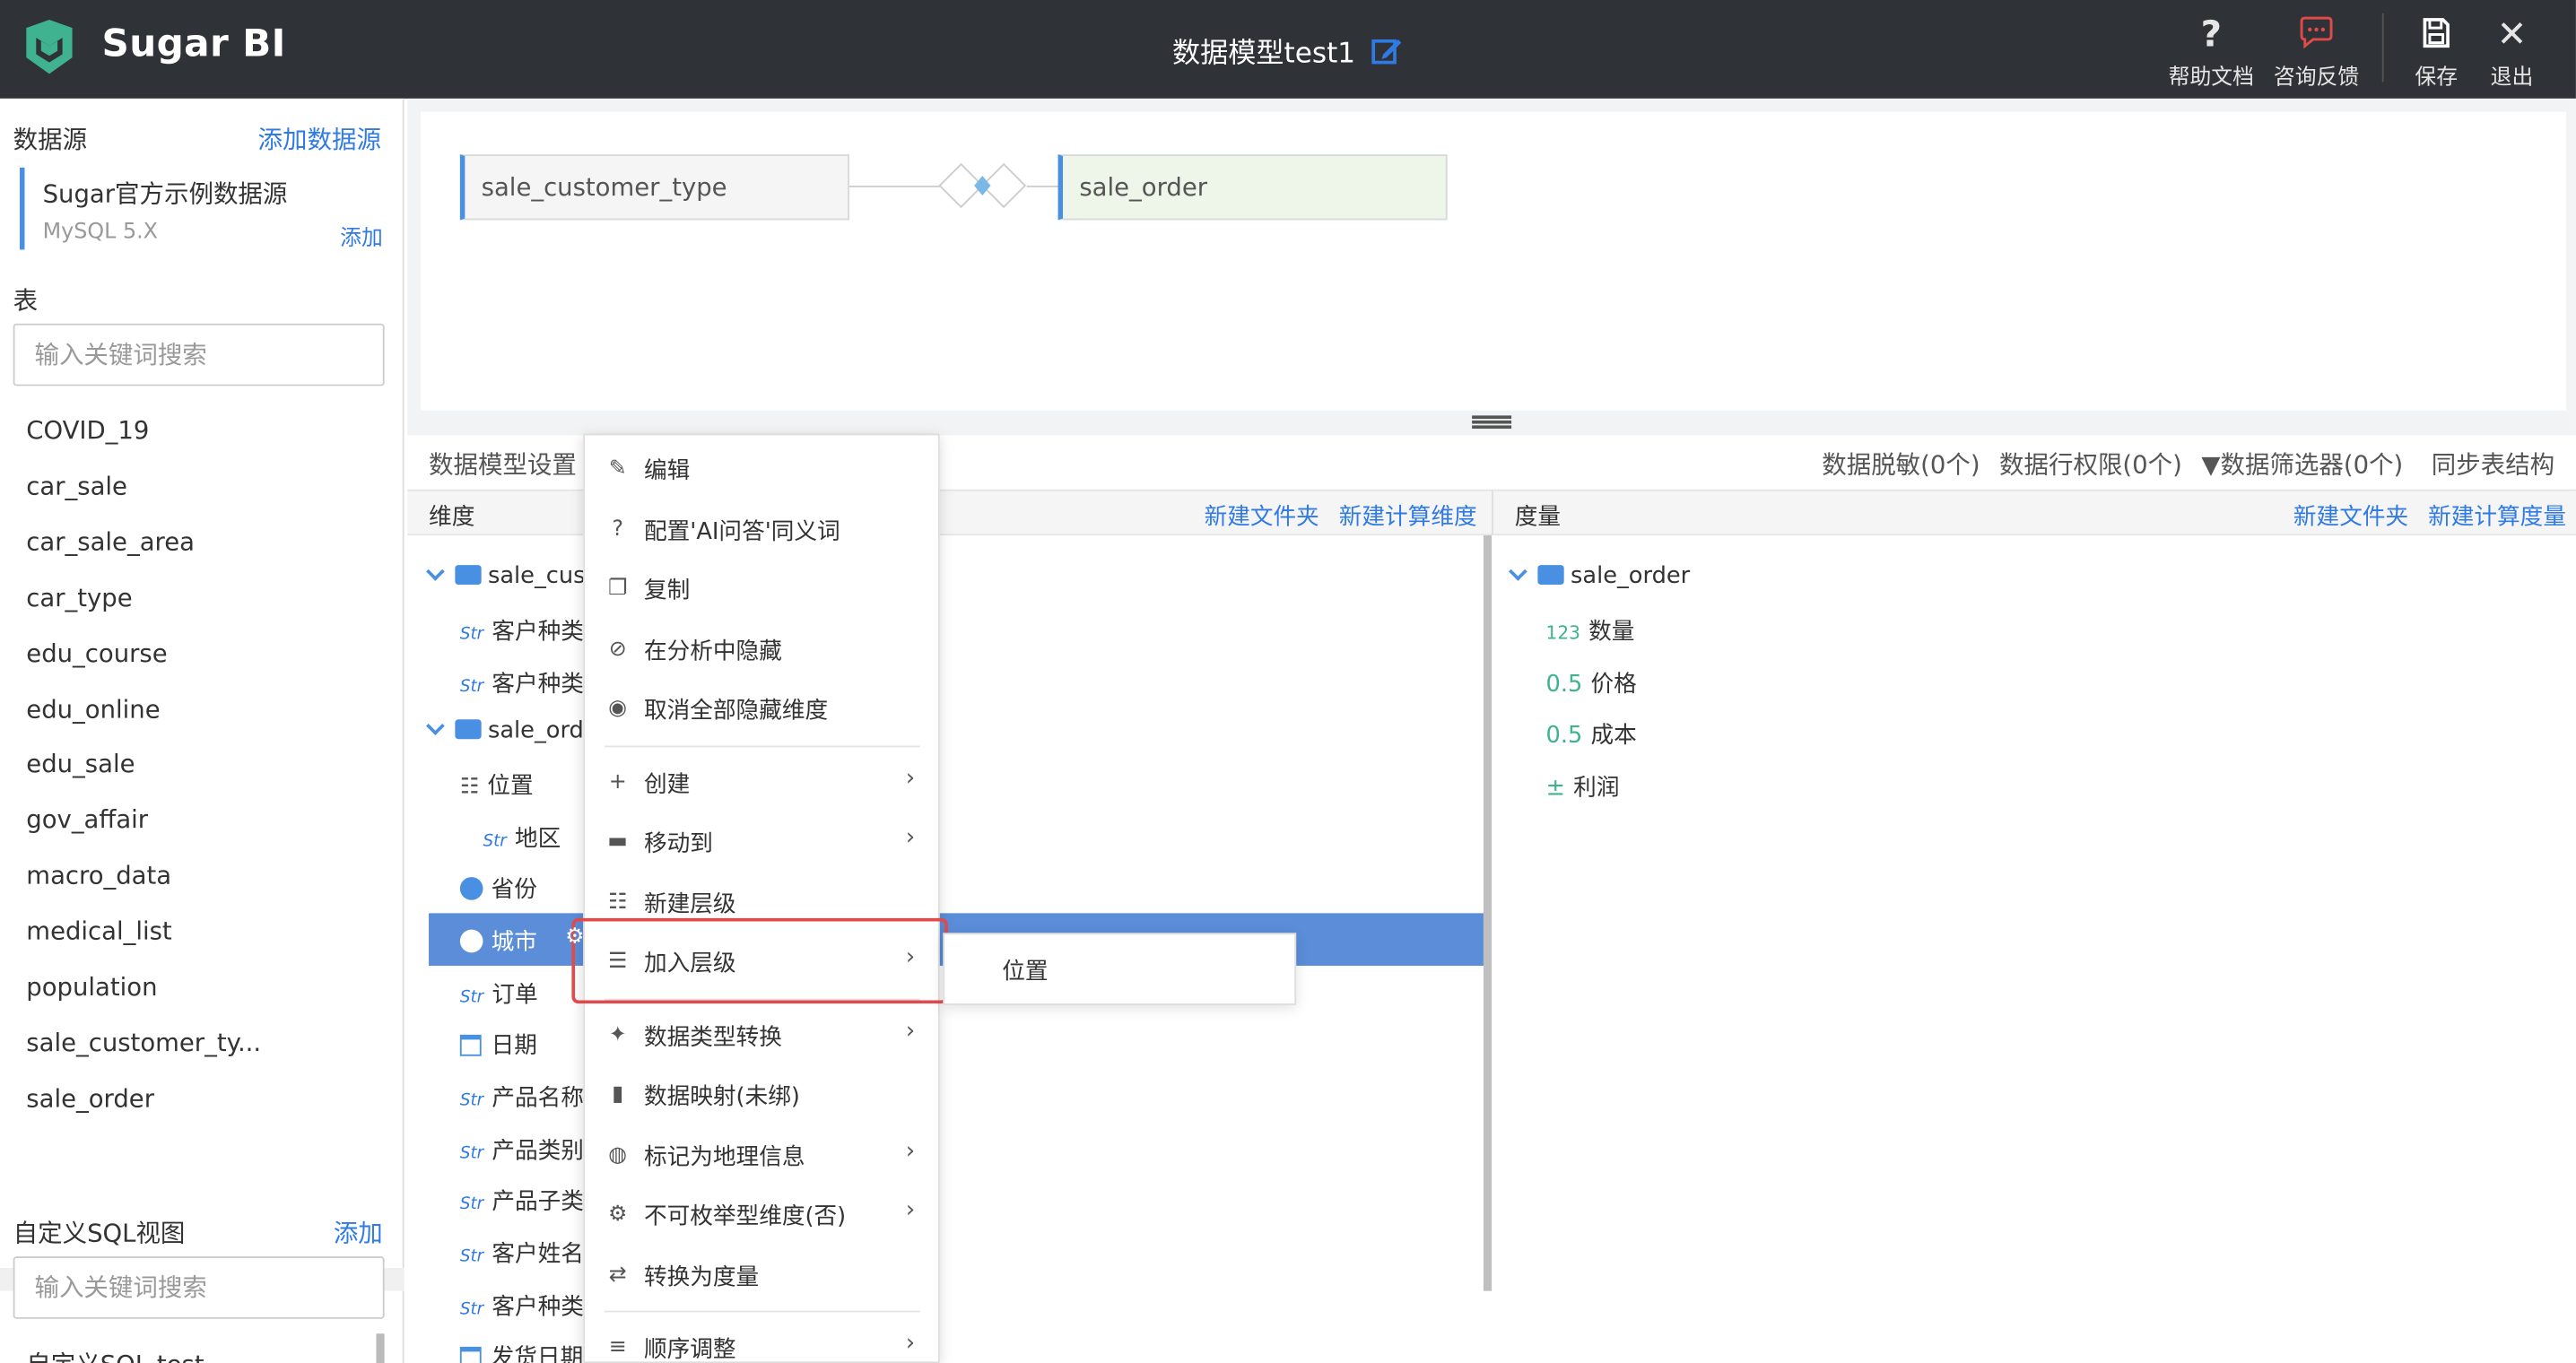 This screenshot has height=1363, width=2576. What do you see at coordinates (1599, 580) in the screenshot?
I see `measure-folder-row: sale_order` at bounding box center [1599, 580].